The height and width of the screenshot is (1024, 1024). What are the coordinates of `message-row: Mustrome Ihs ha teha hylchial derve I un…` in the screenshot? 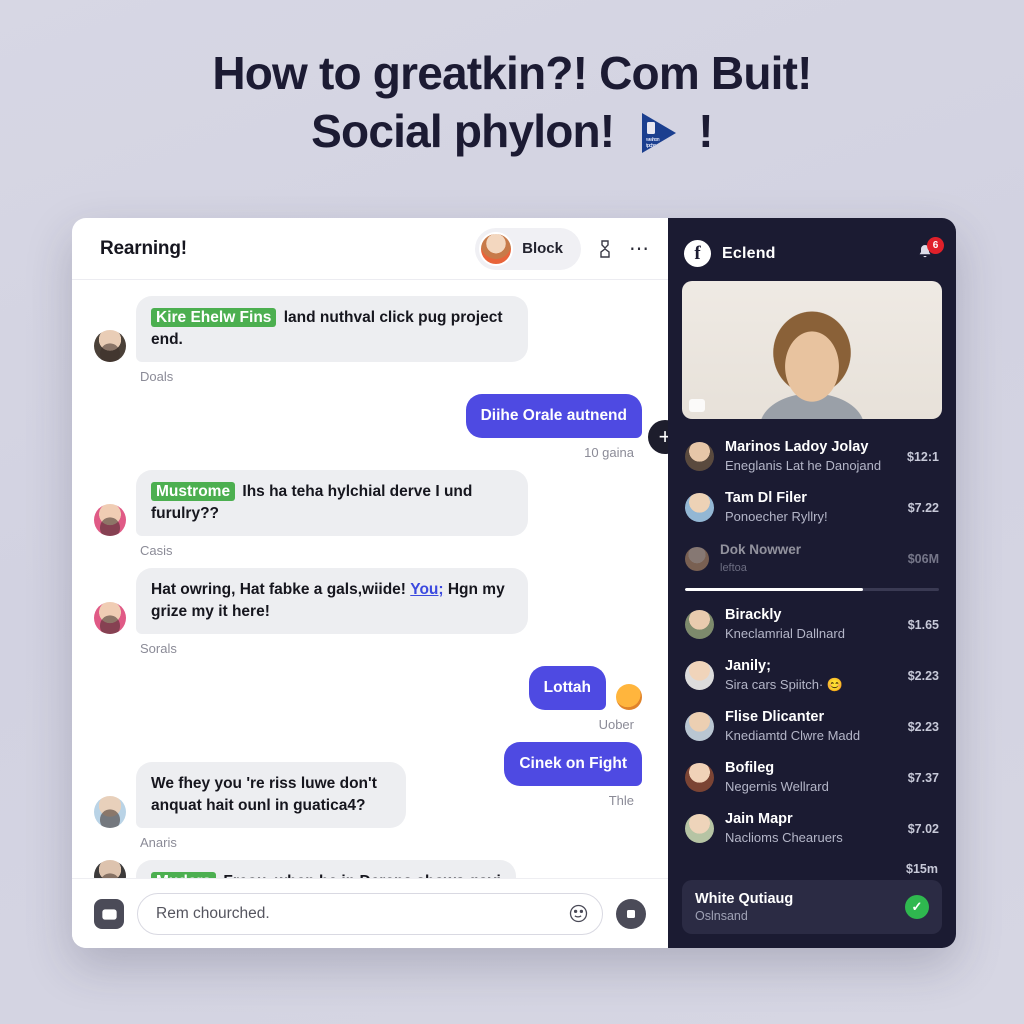 It's located at (368, 503).